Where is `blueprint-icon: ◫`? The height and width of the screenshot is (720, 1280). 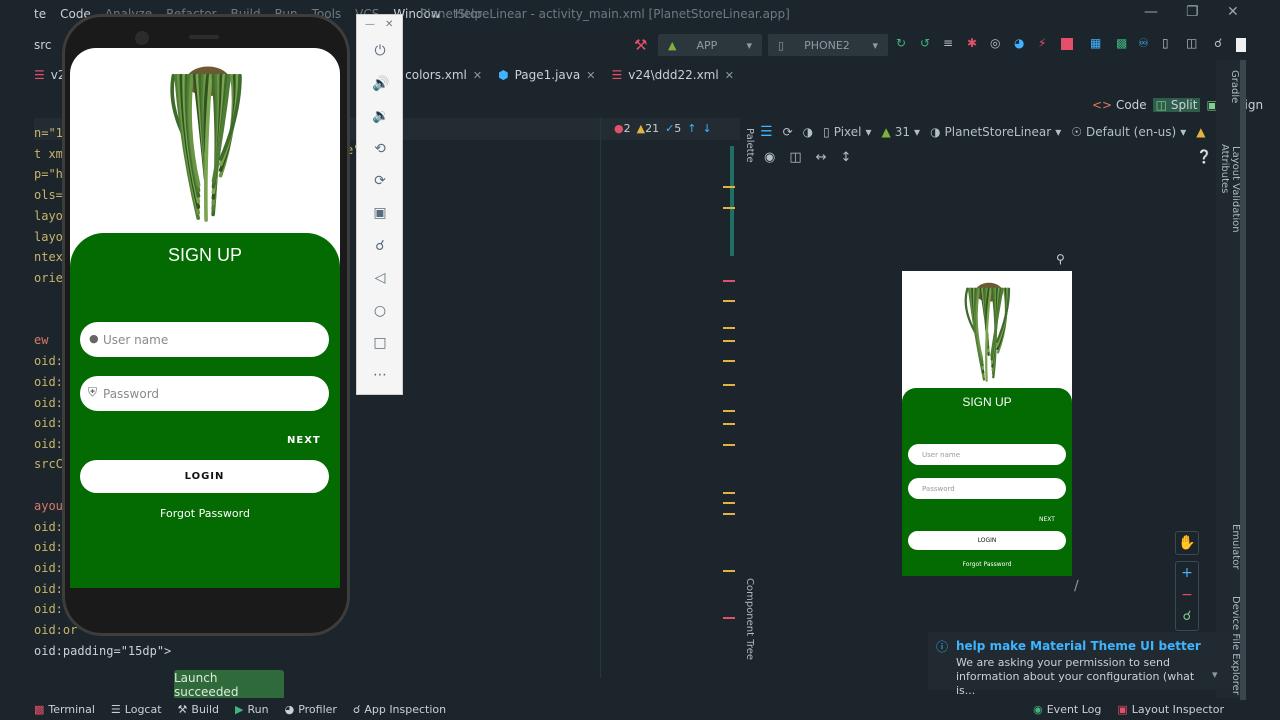
blueprint-icon: ◫ is located at coordinates (795, 157).